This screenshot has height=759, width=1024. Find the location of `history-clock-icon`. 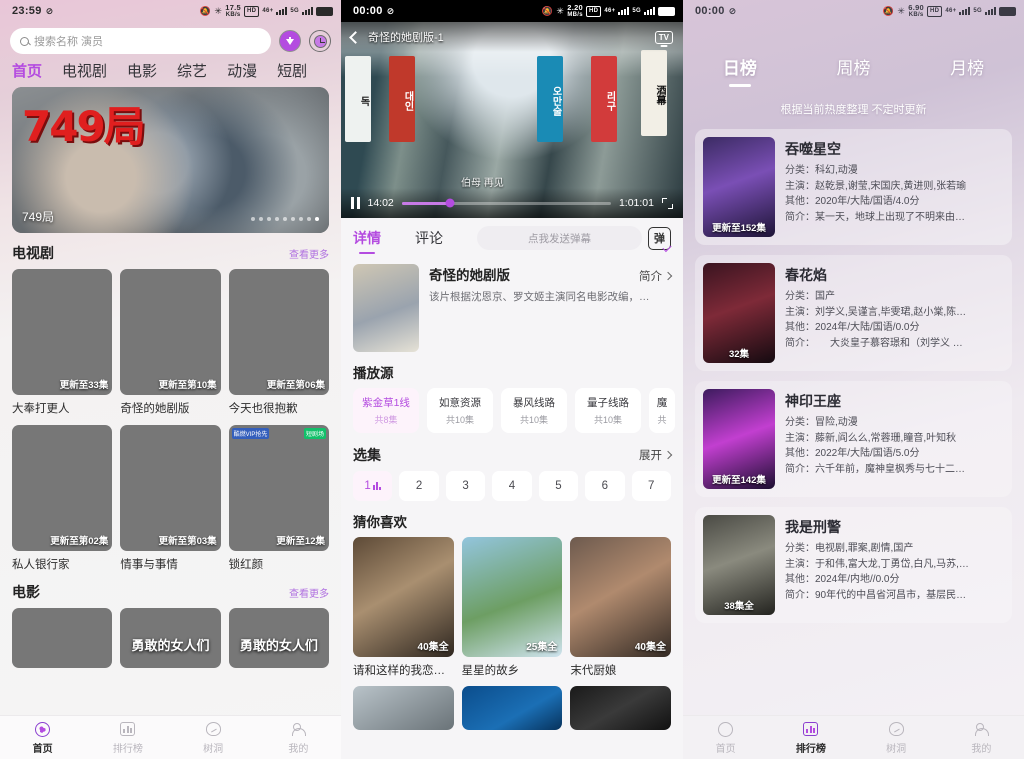

history-clock-icon is located at coordinates (320, 41).